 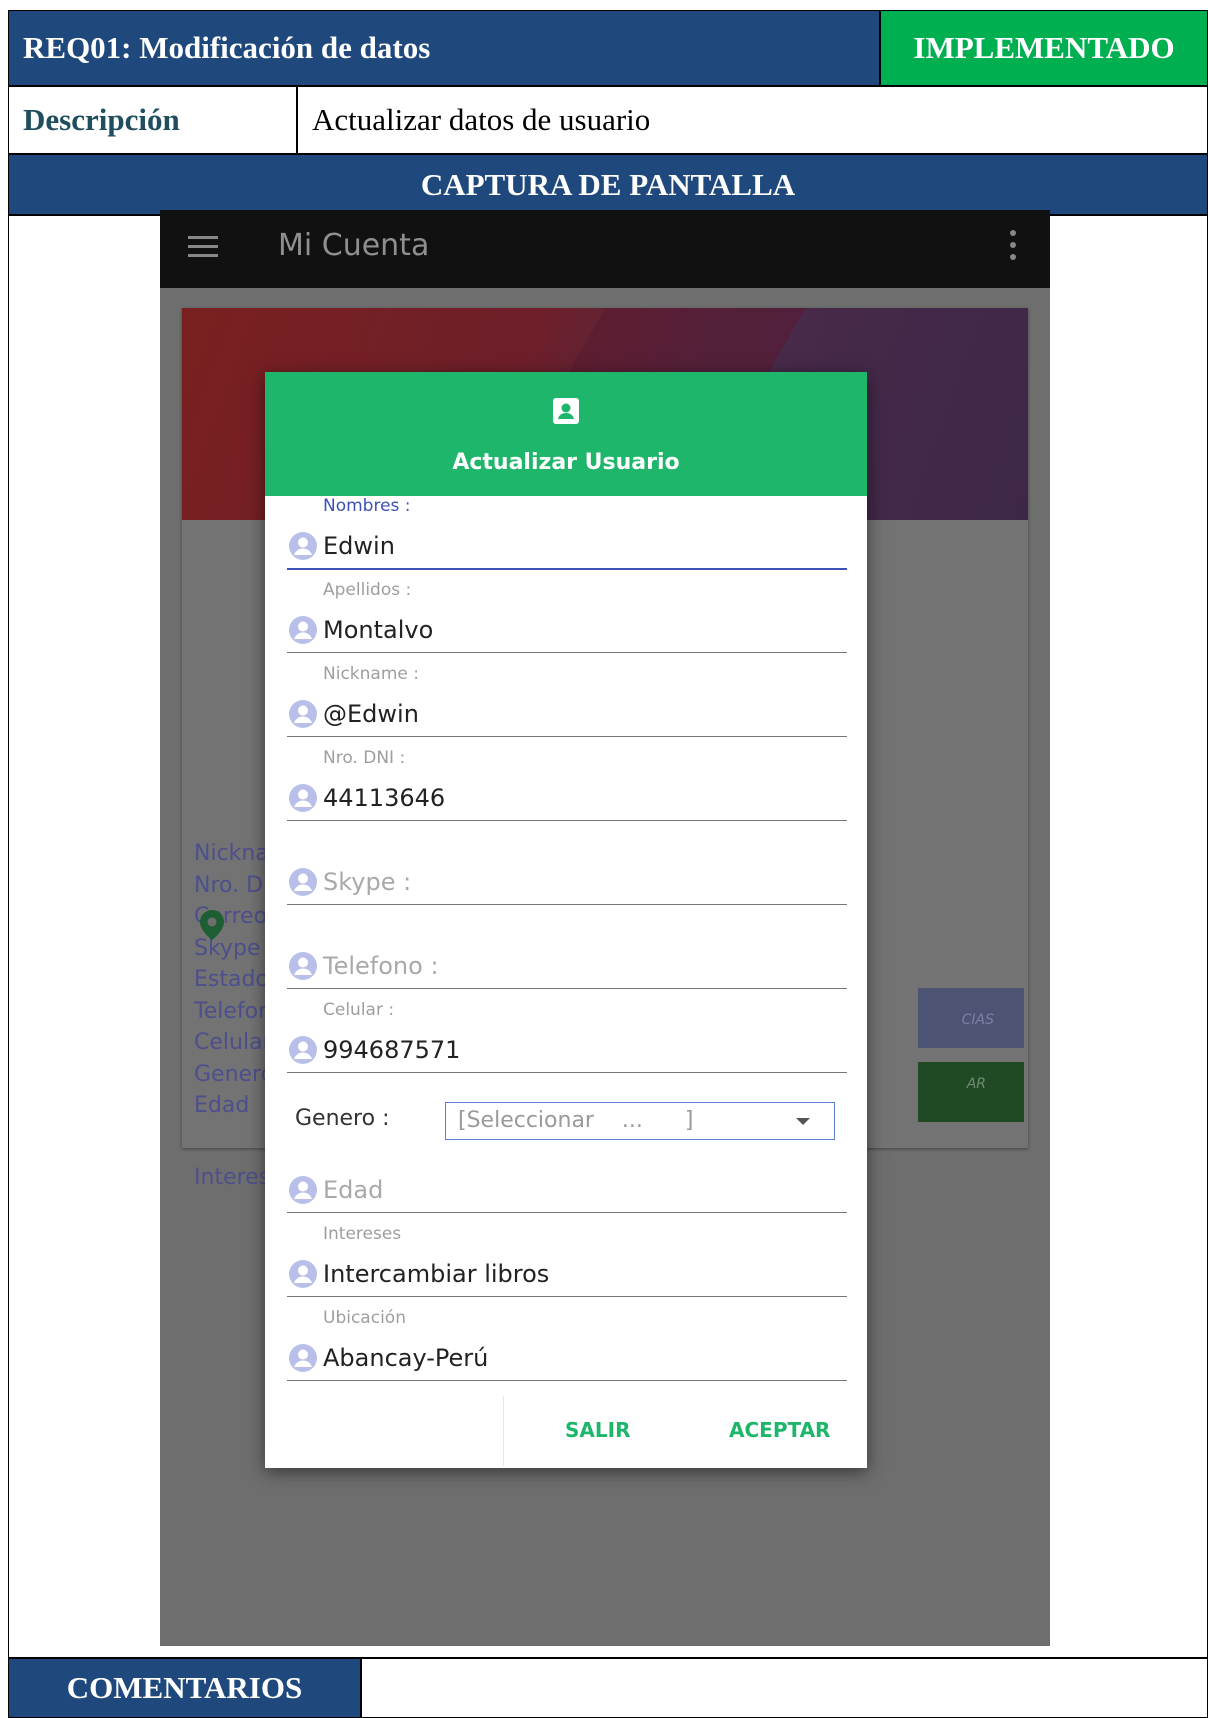 What do you see at coordinates (203, 247) in the screenshot?
I see `menu-icon` at bounding box center [203, 247].